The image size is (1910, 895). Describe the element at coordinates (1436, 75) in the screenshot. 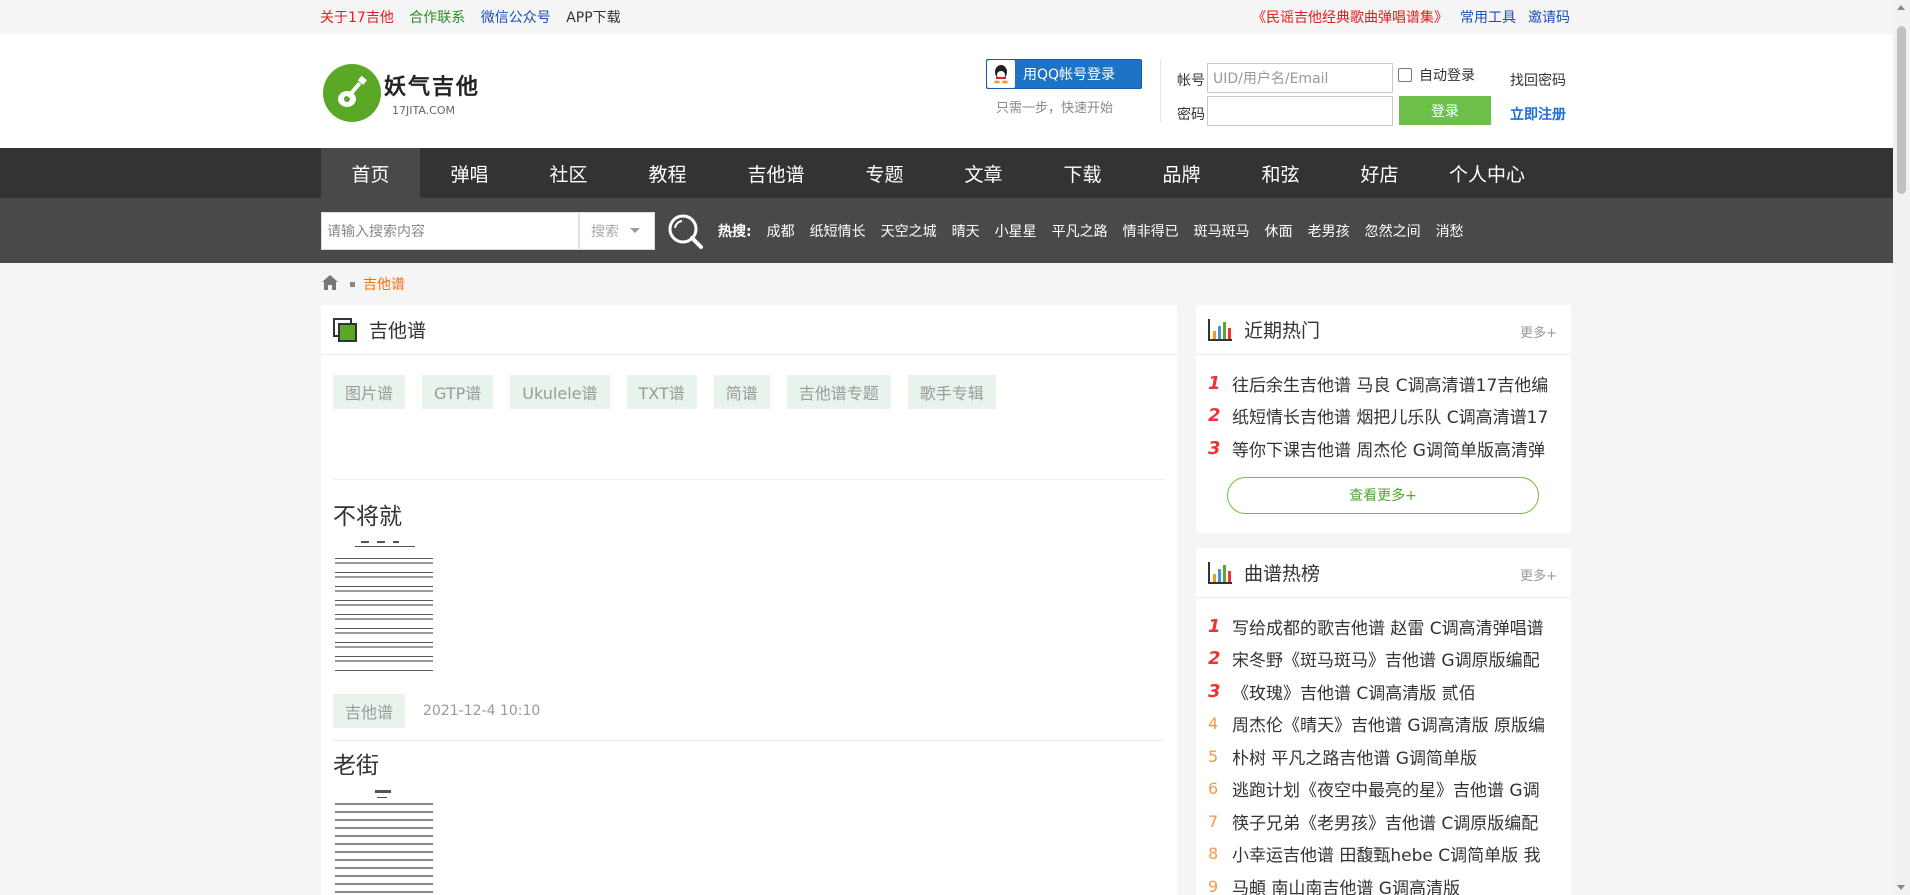

I see `auto-login-checkbox: 自动登录` at that location.